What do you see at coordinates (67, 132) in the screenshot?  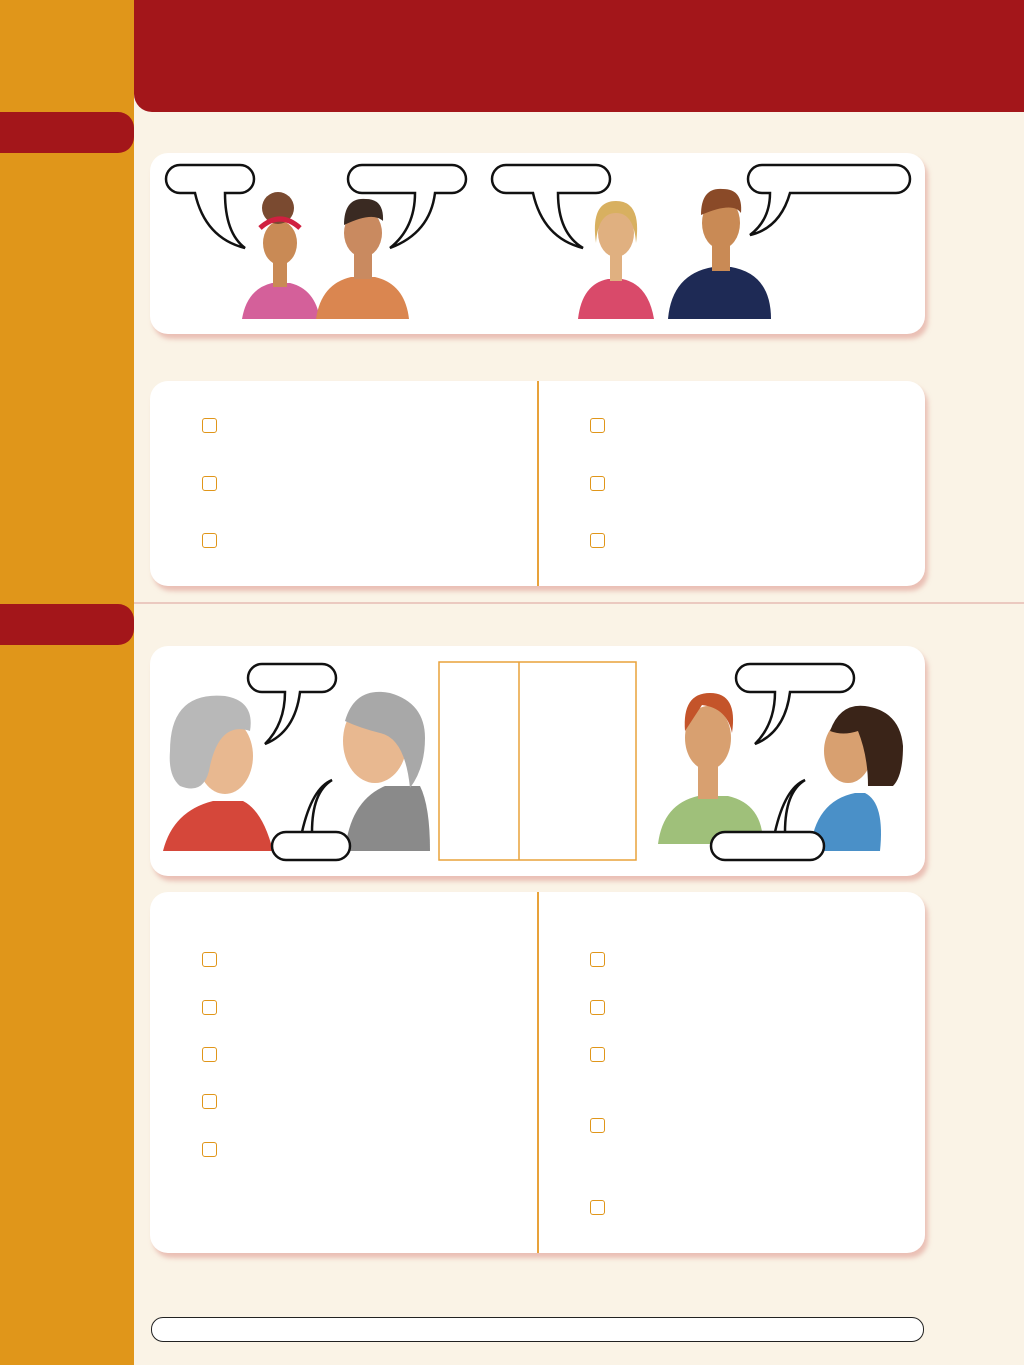 I see `section-1-tab` at bounding box center [67, 132].